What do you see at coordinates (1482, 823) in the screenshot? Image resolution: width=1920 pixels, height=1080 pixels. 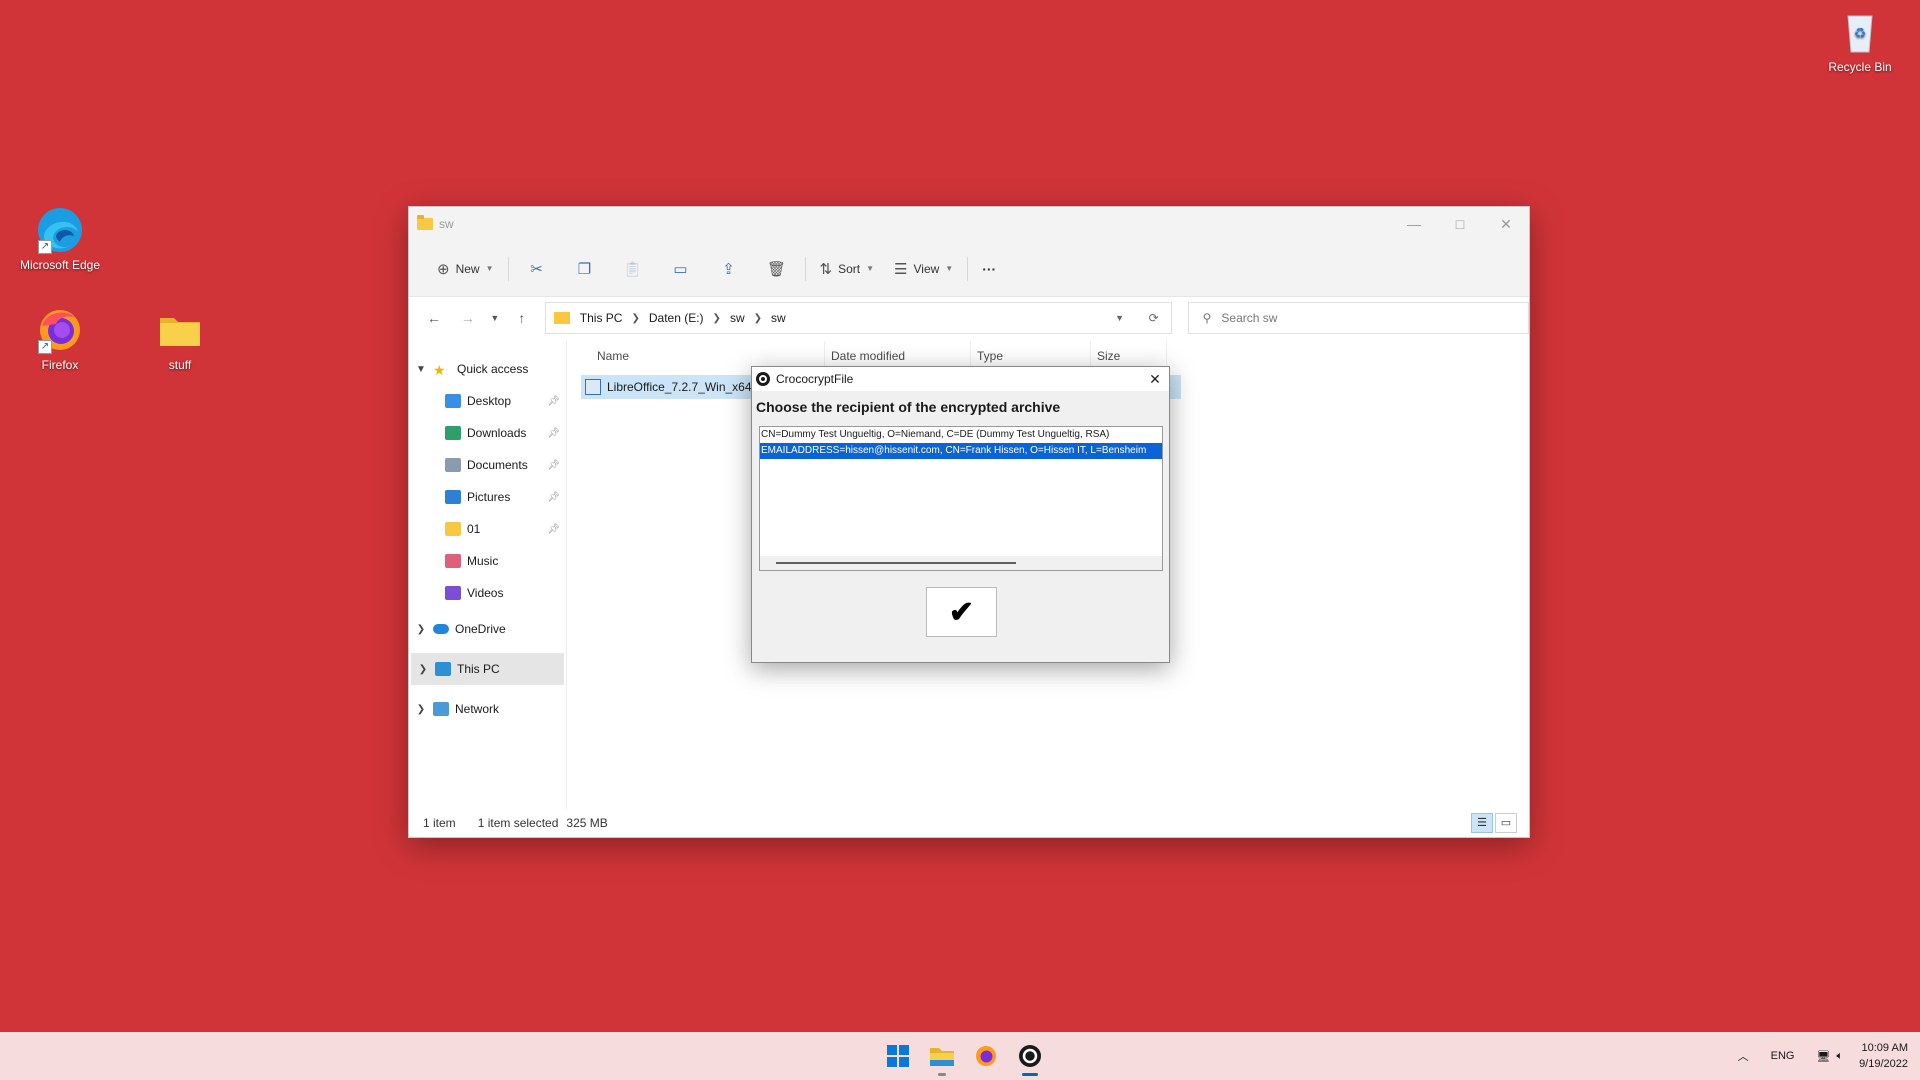 I see `details-view-icon: ☰` at bounding box center [1482, 823].